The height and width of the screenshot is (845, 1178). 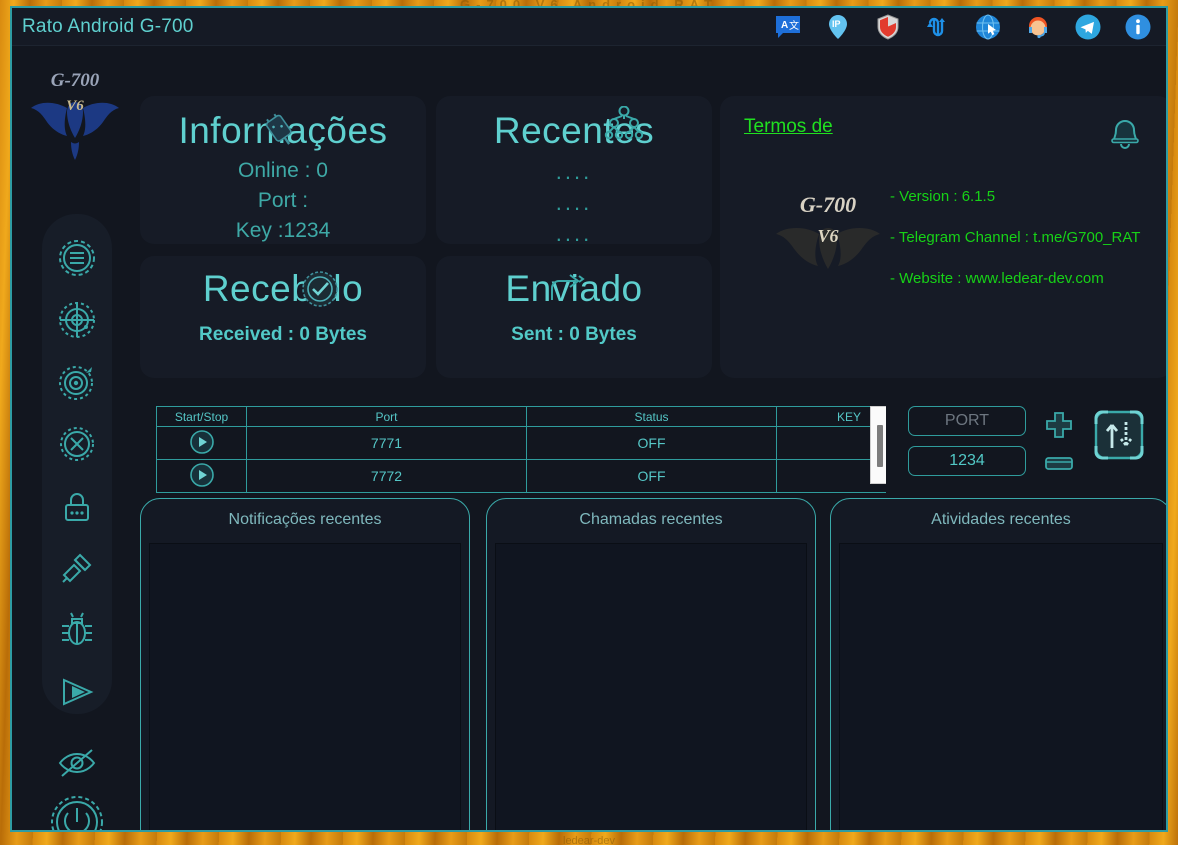 What do you see at coordinates (1001, 686) in the screenshot?
I see `panel-activities-list` at bounding box center [1001, 686].